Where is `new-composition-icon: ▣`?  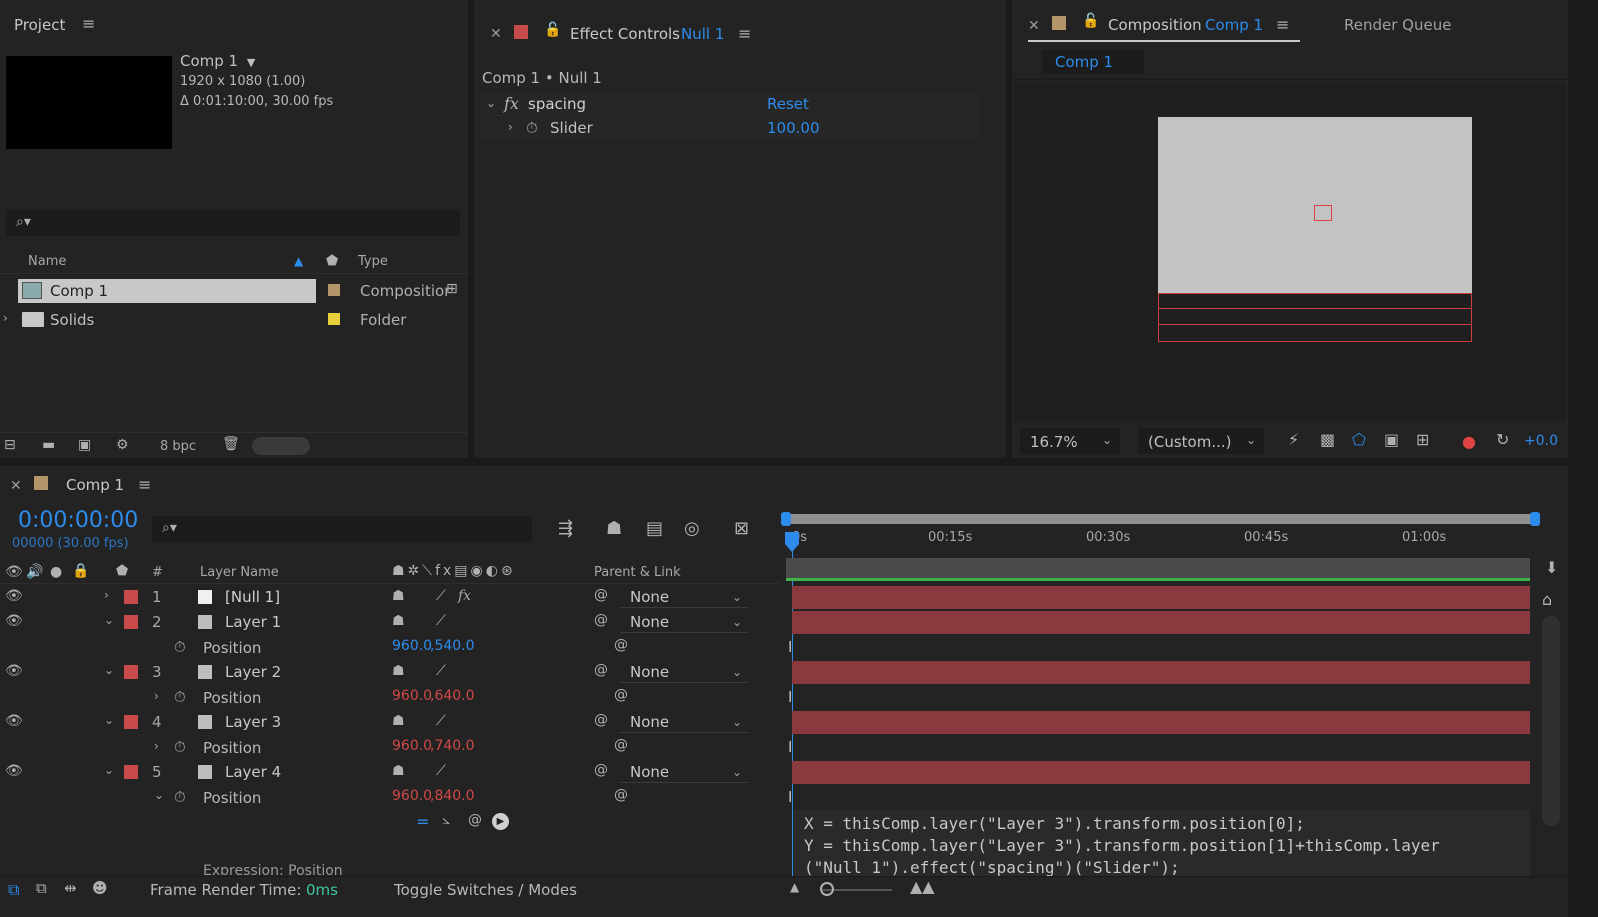
new-composition-icon: ▣ is located at coordinates (84, 445).